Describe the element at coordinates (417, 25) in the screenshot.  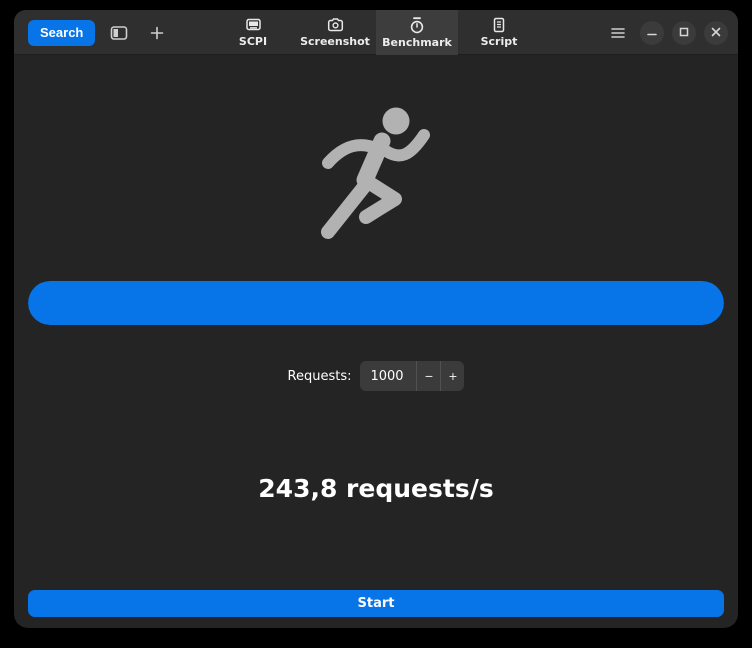
I see `stopwatch-icon` at that location.